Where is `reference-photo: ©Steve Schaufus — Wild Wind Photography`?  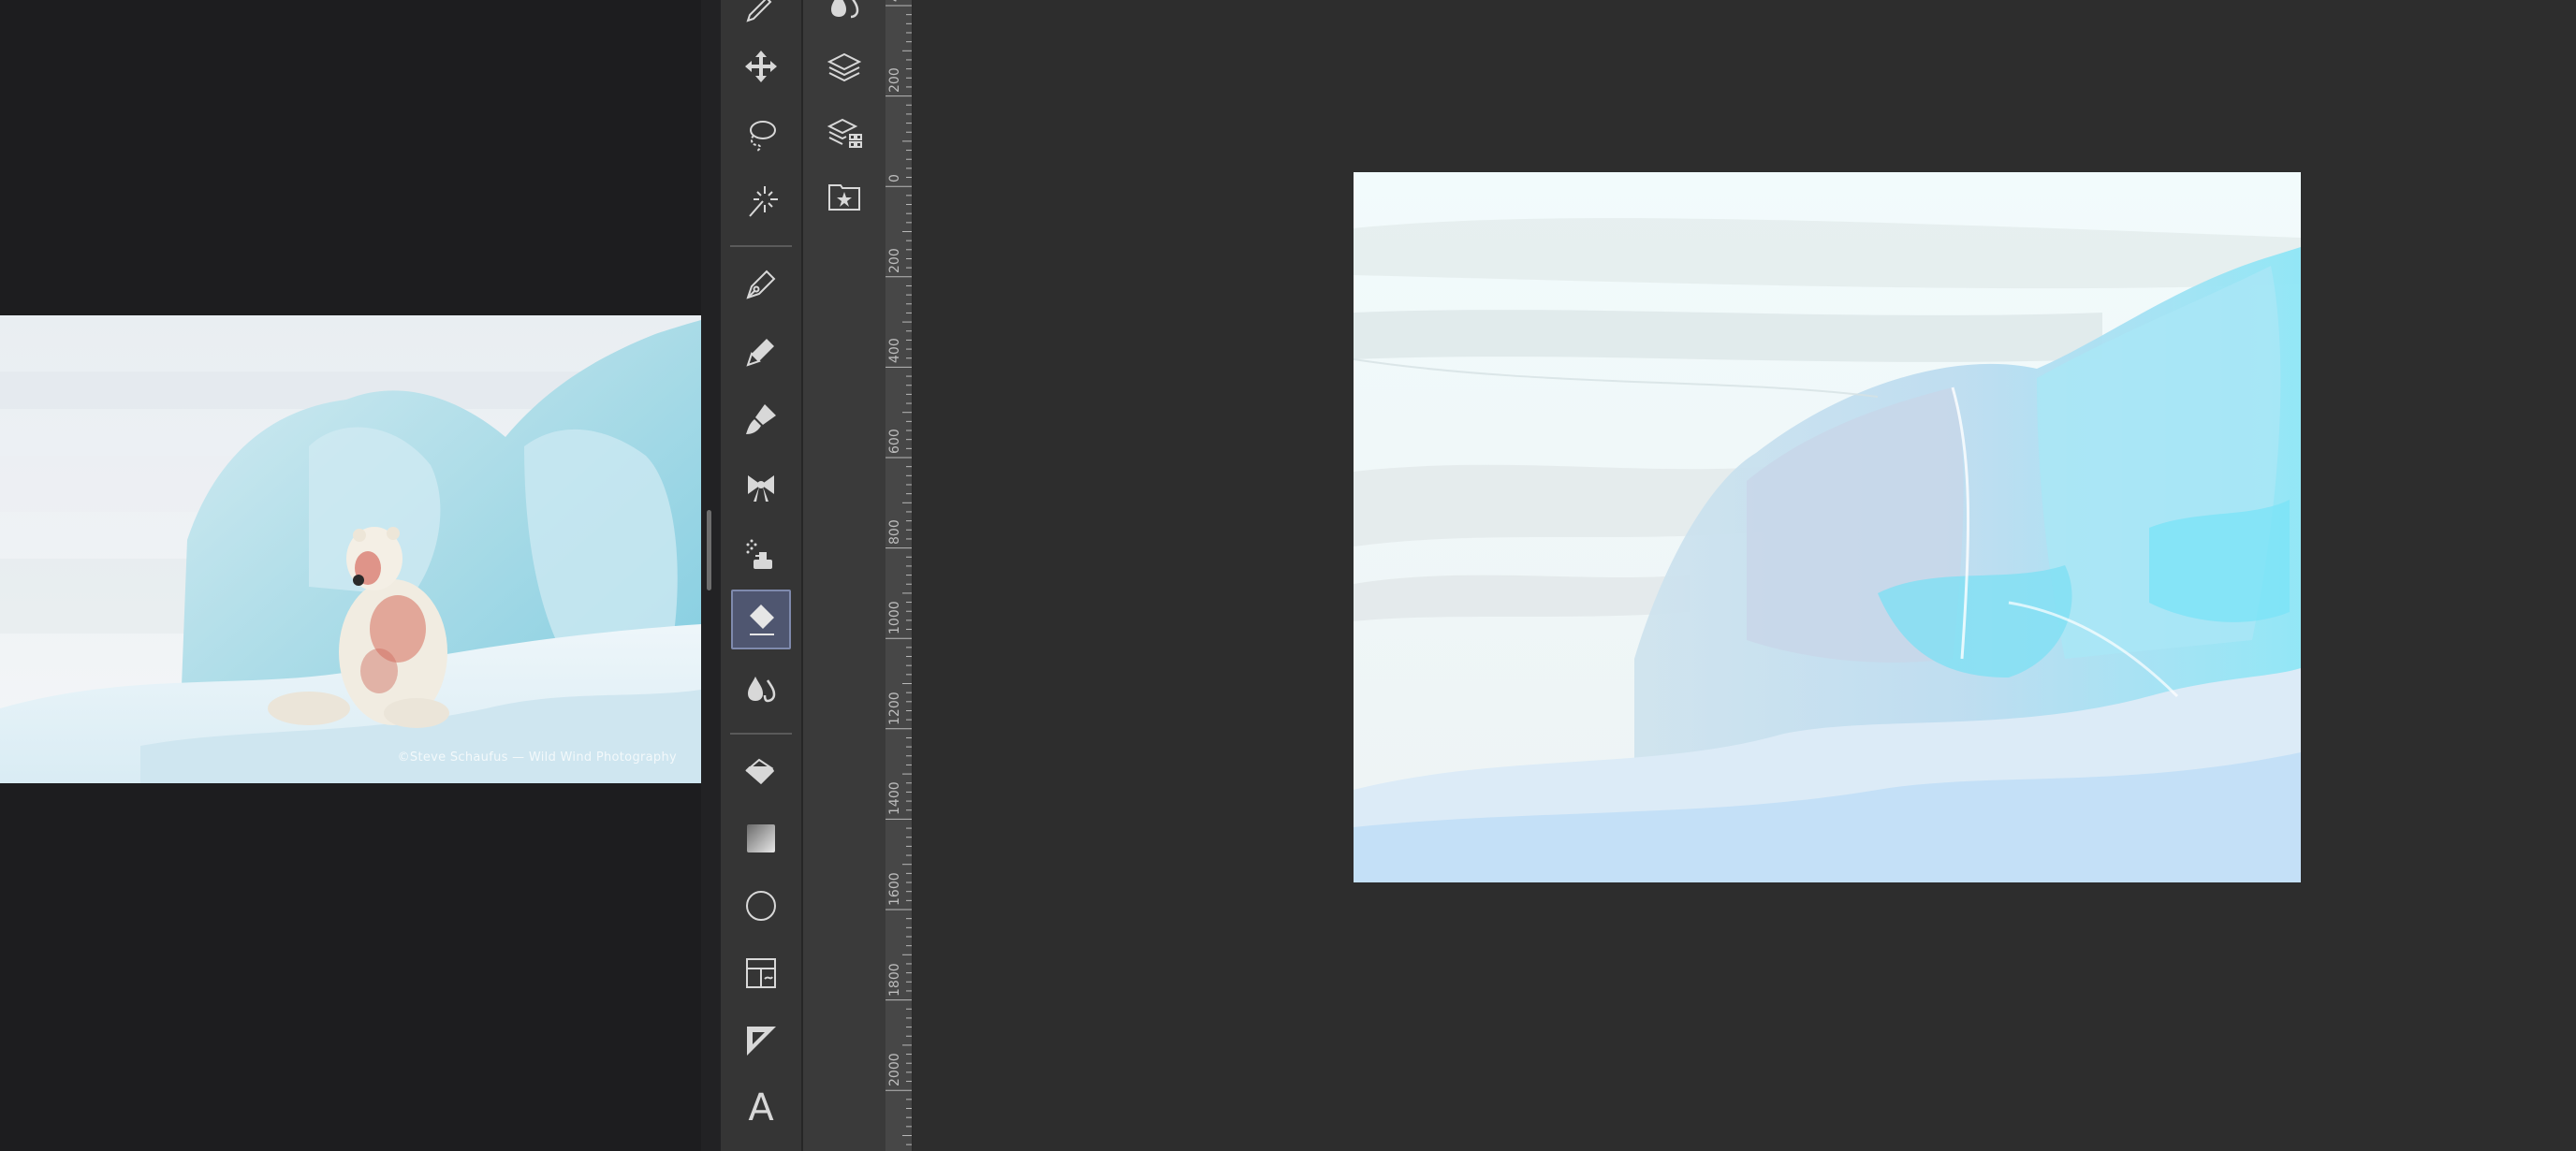
reference-photo: ©Steve Schaufus — Wild Wind Photography is located at coordinates (350, 549).